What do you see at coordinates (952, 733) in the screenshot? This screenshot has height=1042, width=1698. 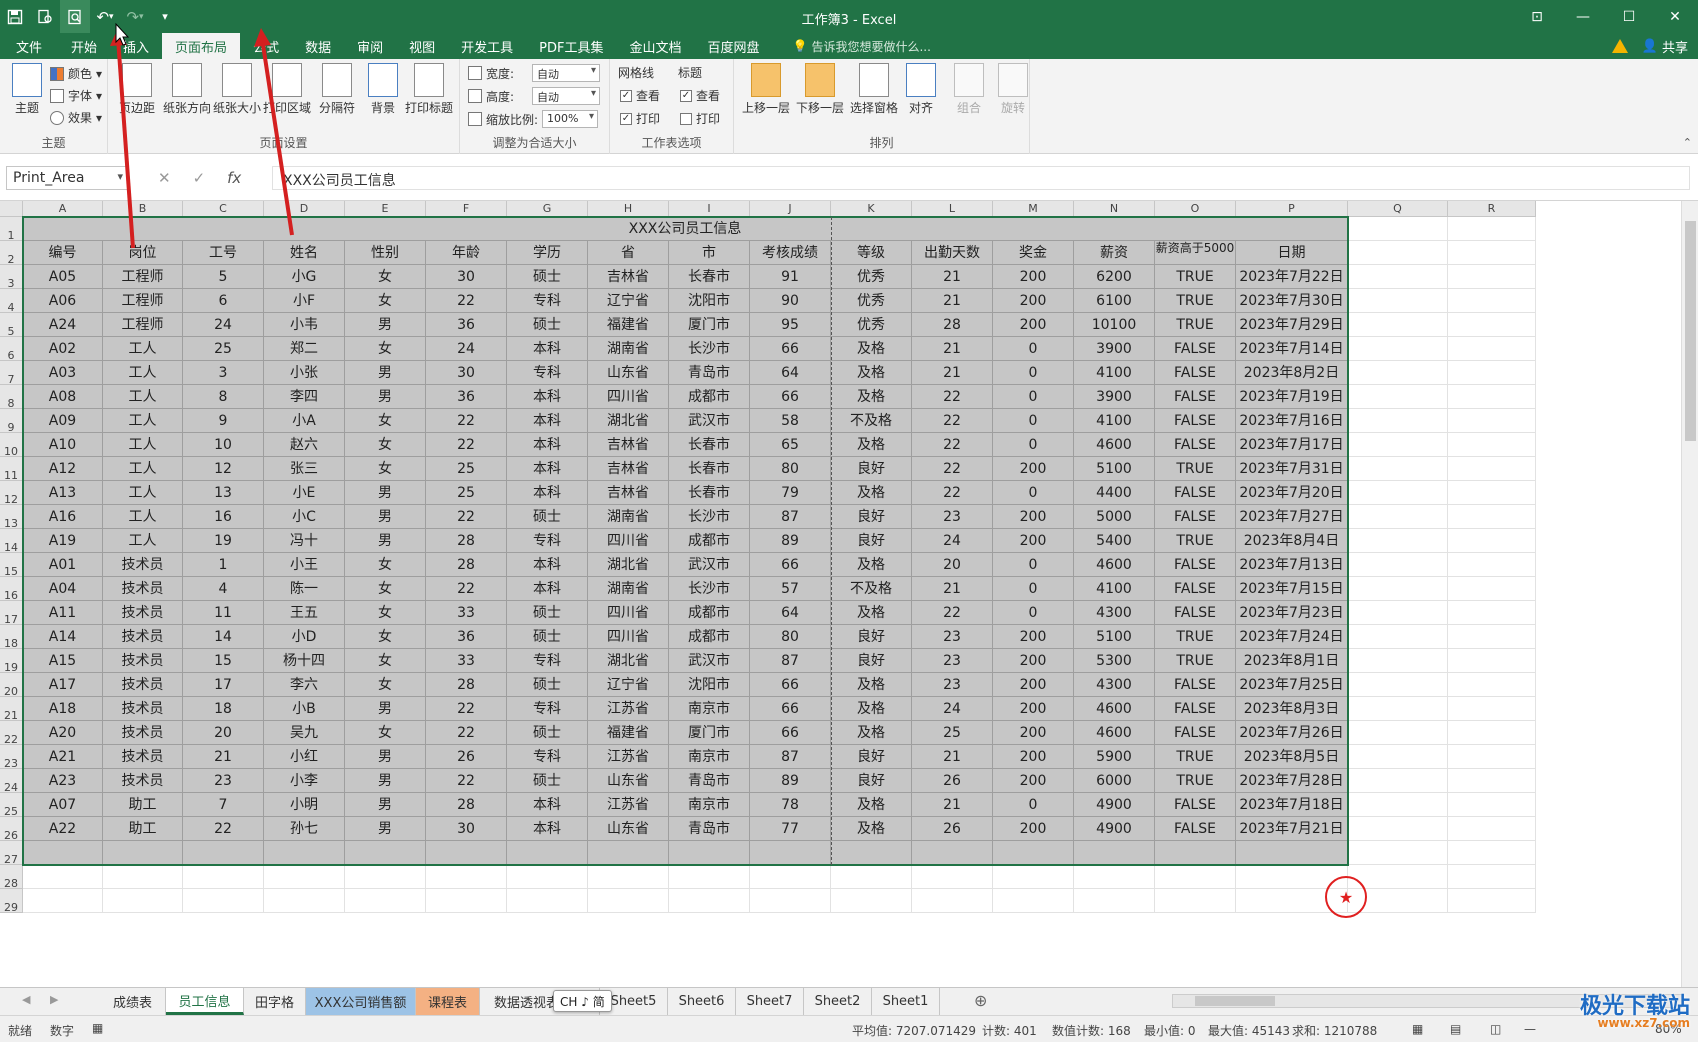 I see `table-cell: 25` at bounding box center [952, 733].